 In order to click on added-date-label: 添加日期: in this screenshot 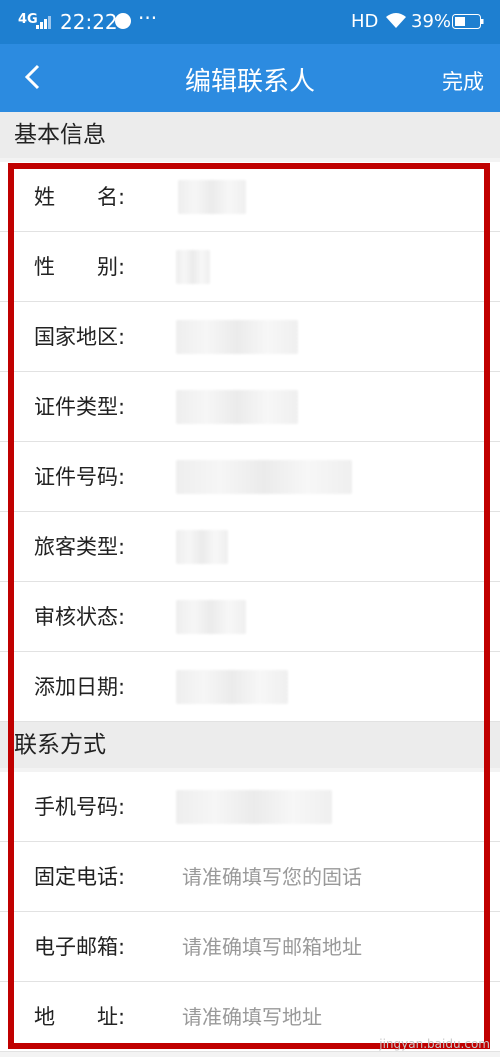, I will do `click(80, 687)`.